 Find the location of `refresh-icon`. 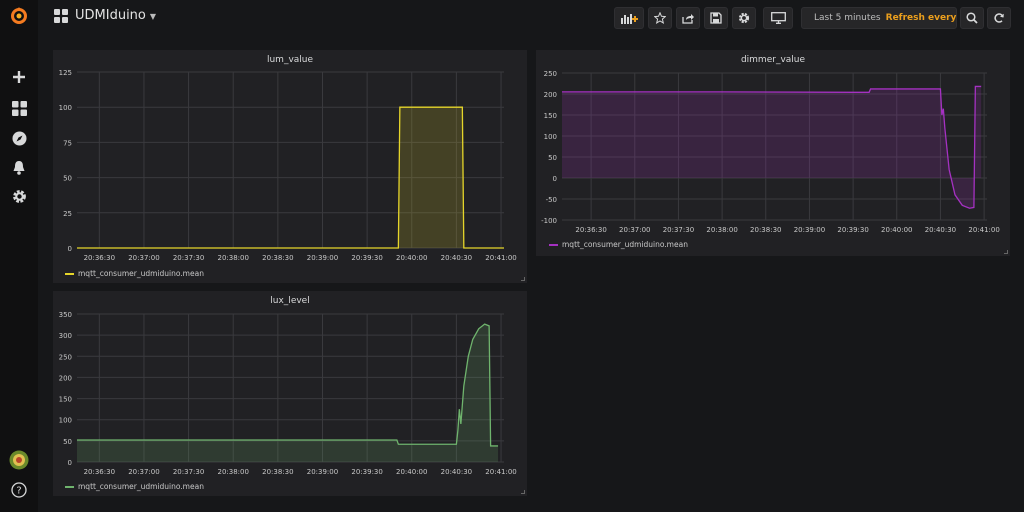

refresh-icon is located at coordinates (999, 18).